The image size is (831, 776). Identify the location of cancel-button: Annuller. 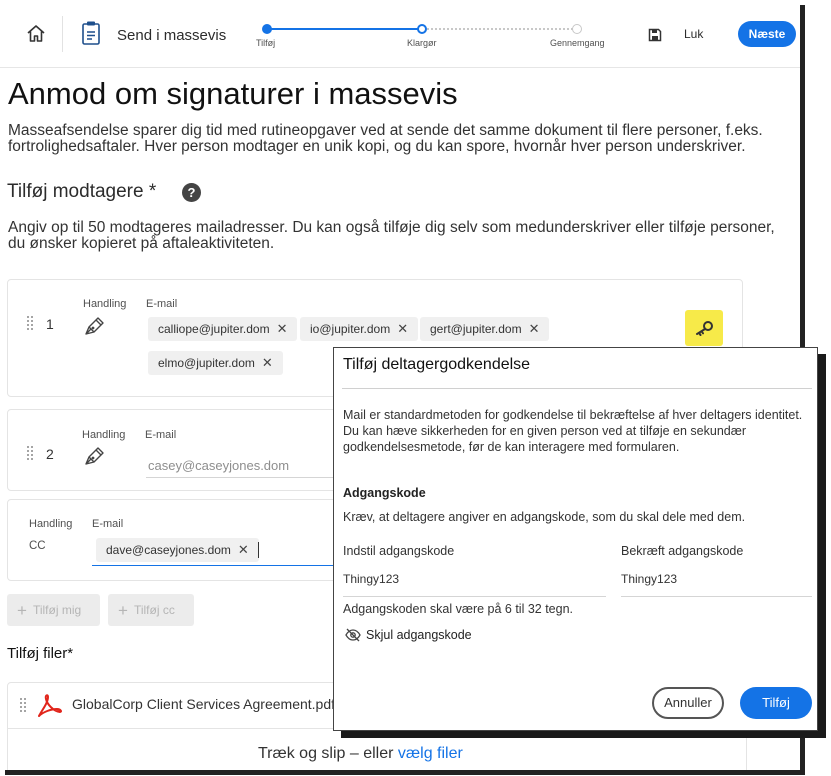
(688, 703).